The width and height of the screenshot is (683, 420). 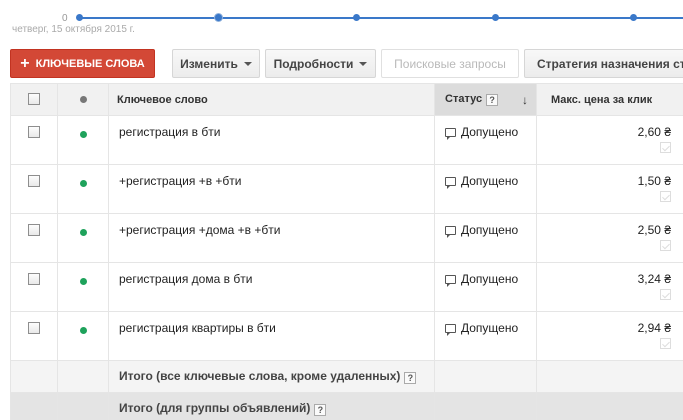 I want to click on timeline-line, so click(x=381, y=18).